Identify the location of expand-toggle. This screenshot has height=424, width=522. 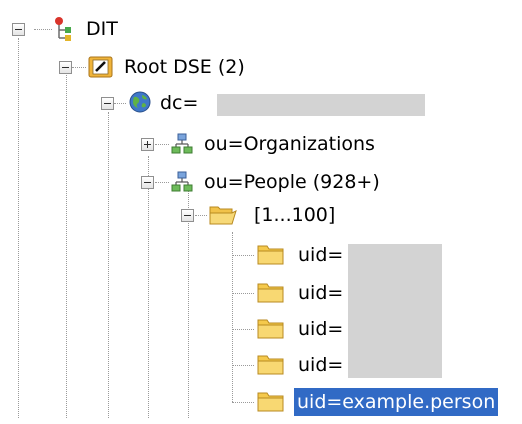
(147, 144).